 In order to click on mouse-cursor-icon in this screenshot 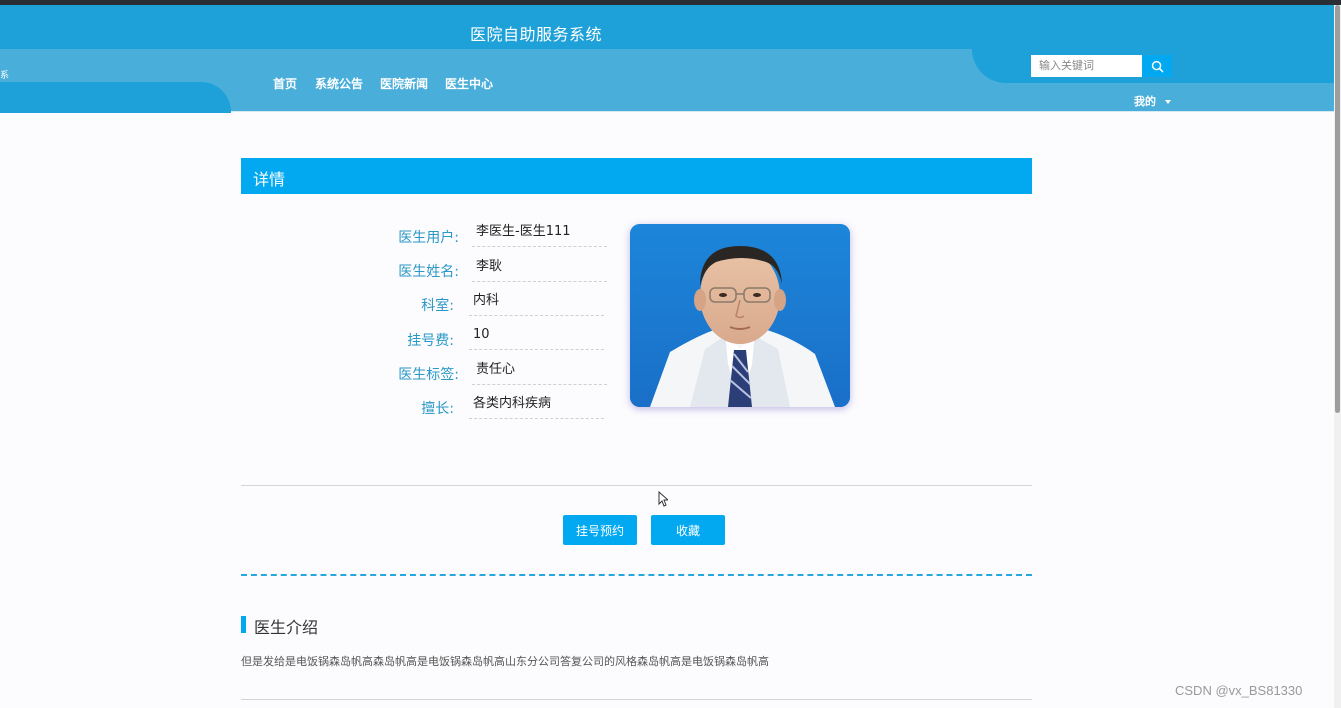, I will do `click(664, 500)`.